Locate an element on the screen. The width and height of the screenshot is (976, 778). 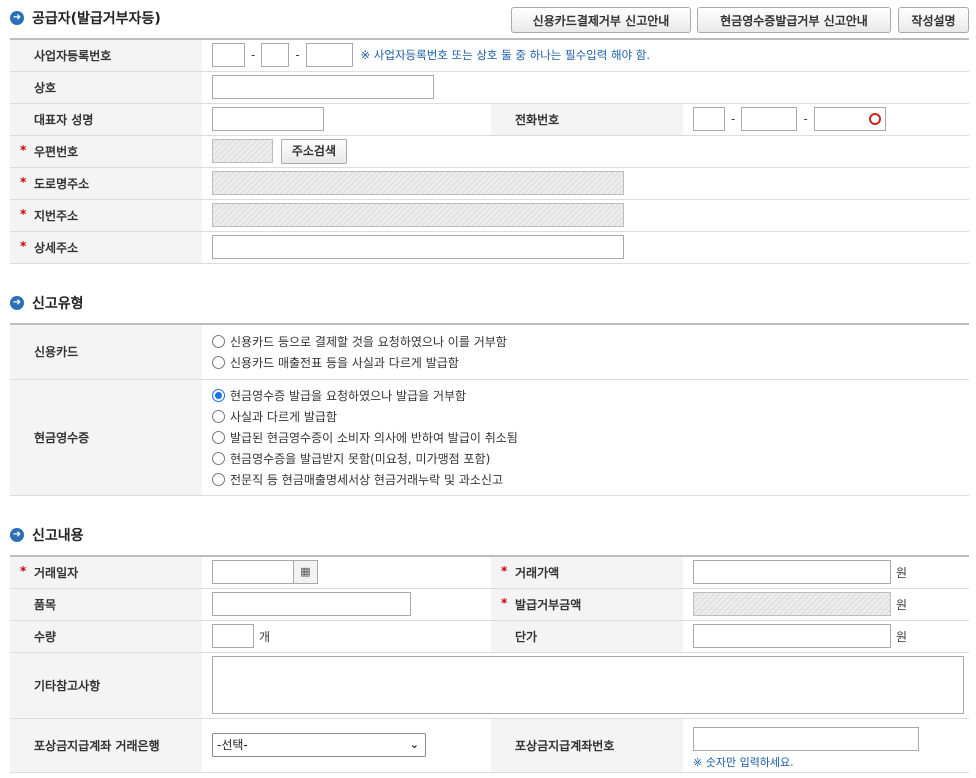
zip-label-text: 우편번호 is located at coordinates (56, 151).